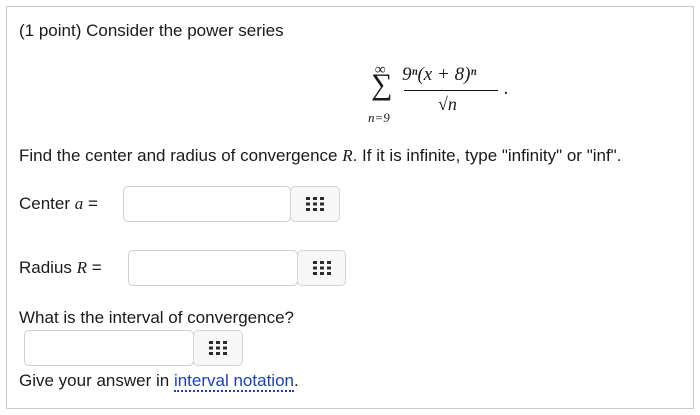 The width and height of the screenshot is (700, 415). Describe the element at coordinates (506, 88) in the screenshot. I see `series-period: .` at that location.